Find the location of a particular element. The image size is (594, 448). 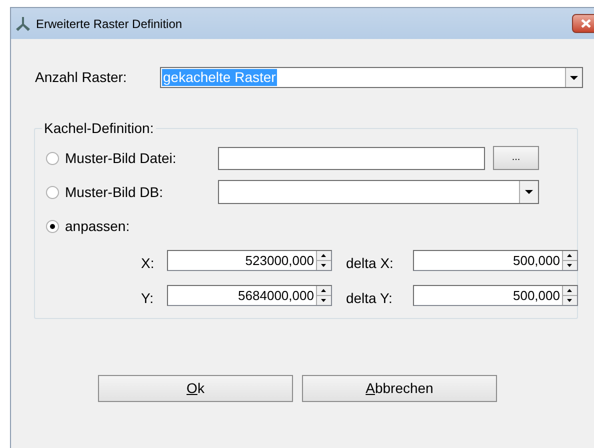

delta-label: delta X: is located at coordinates (370, 263).